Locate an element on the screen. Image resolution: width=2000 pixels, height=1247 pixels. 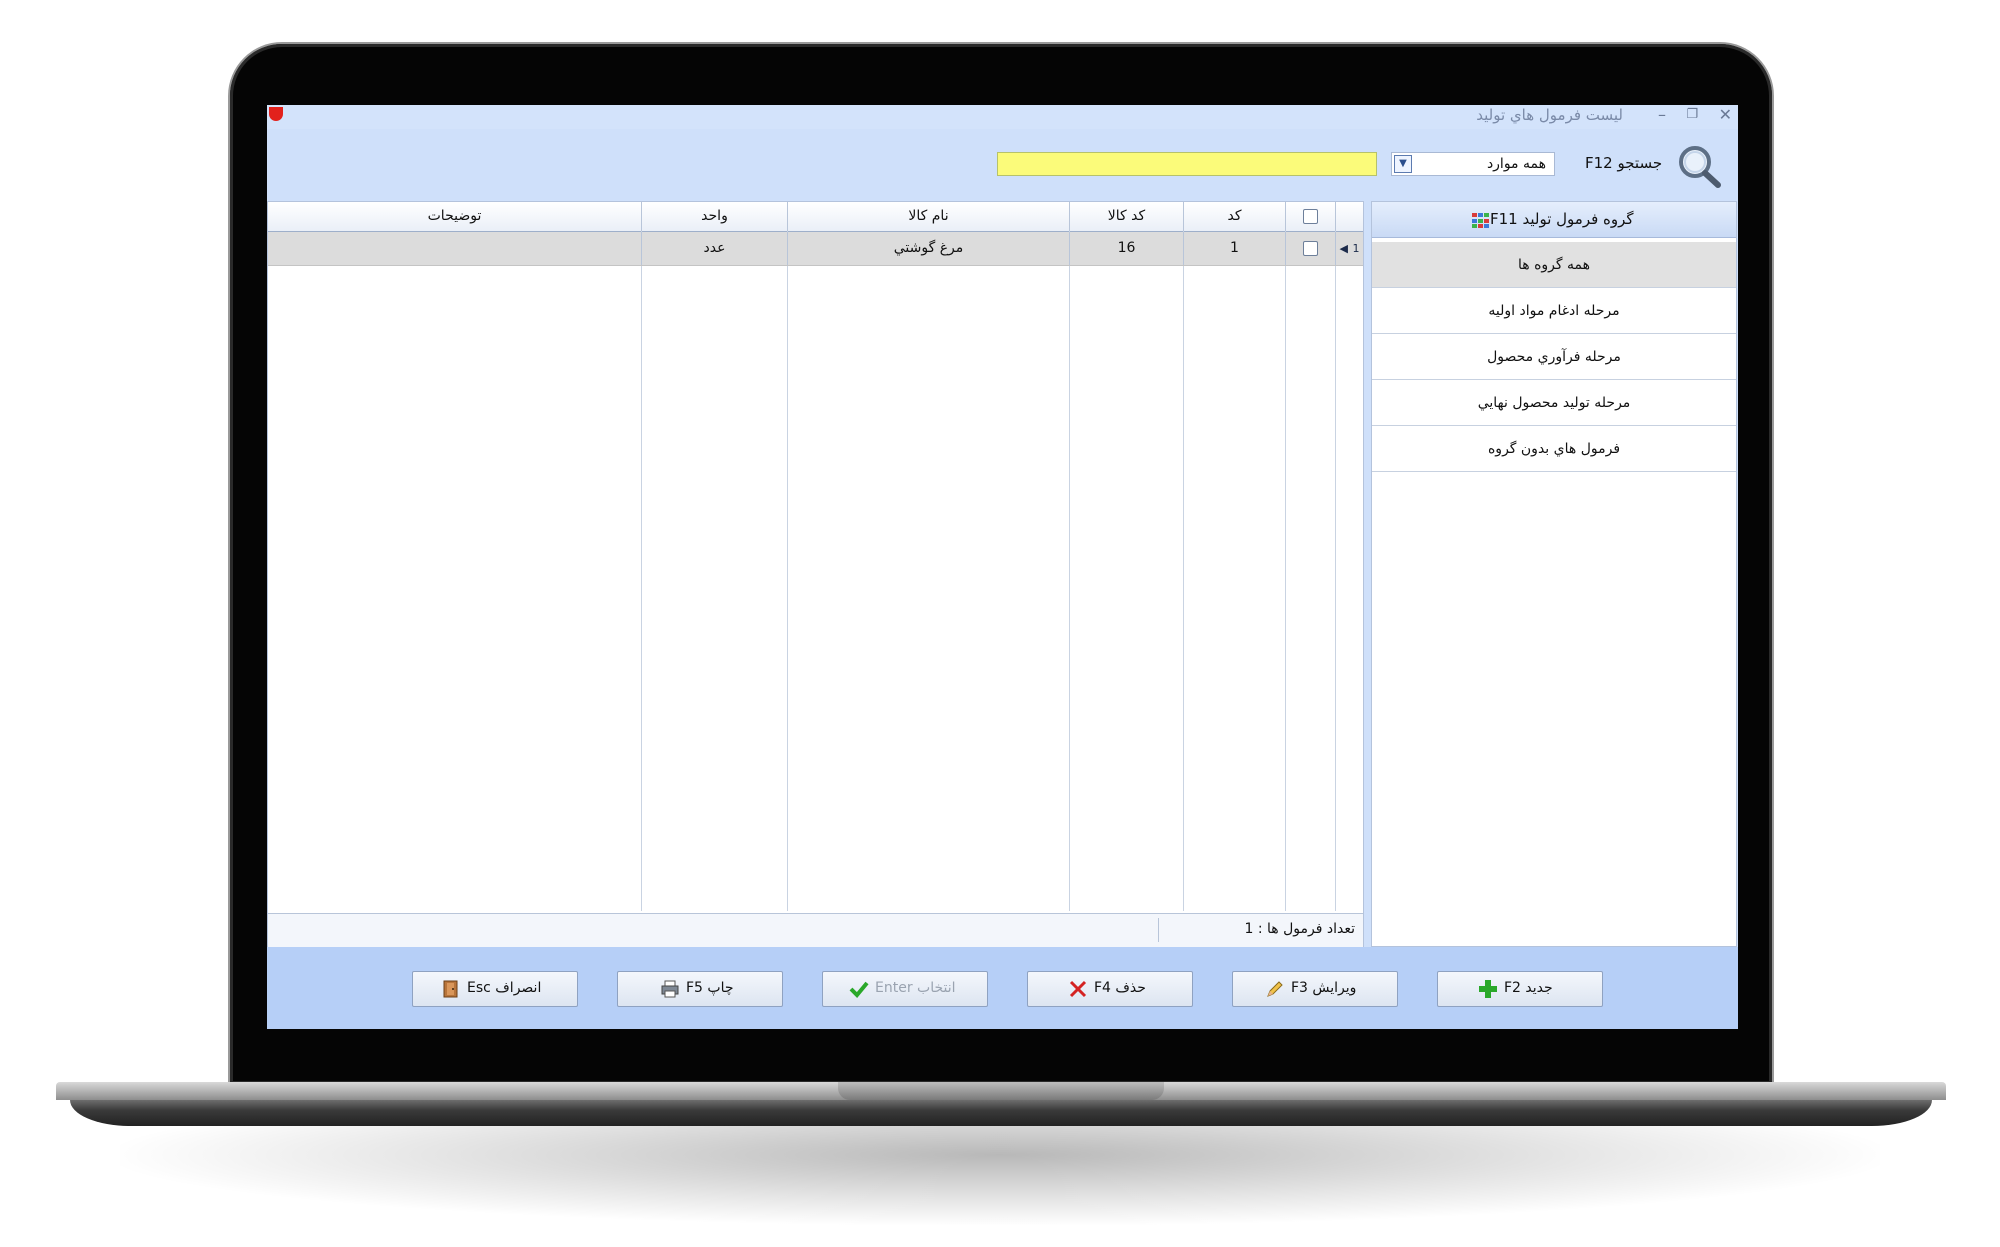
row-checkbox is located at coordinates (1310, 248).